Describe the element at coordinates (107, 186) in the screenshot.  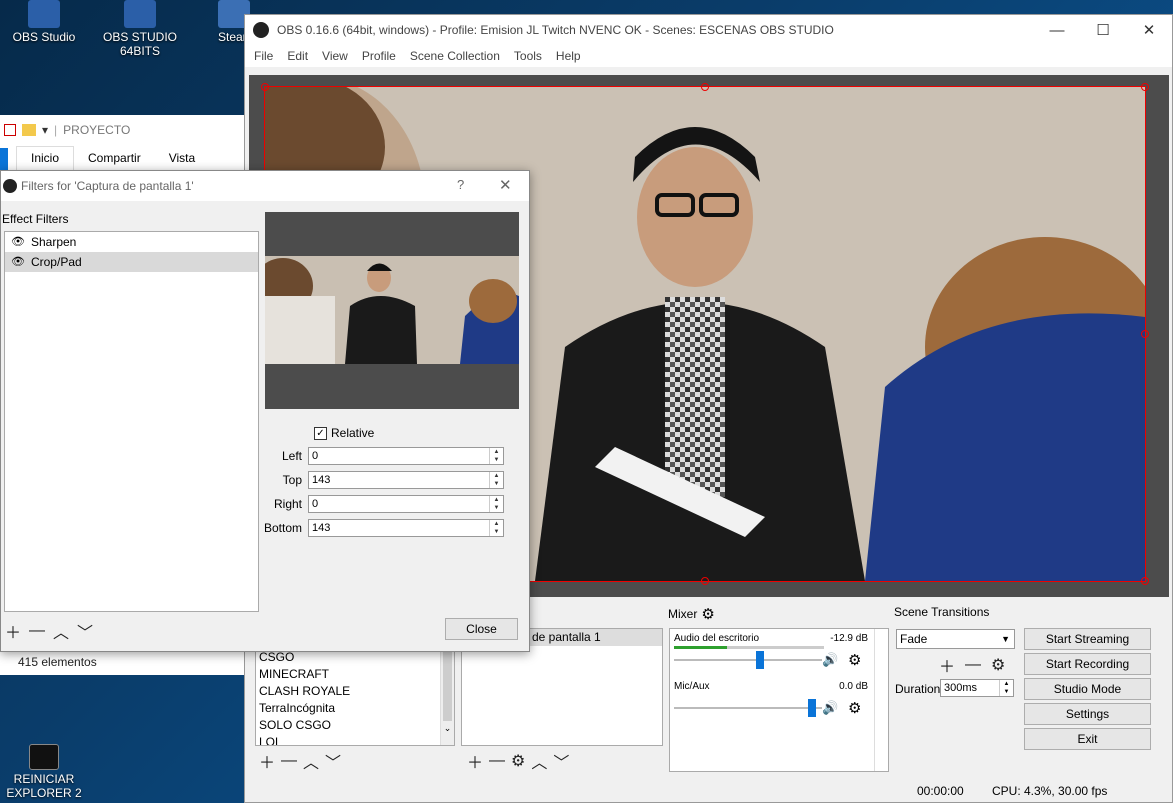
I see `dialog-title: Filters for 'Captura de pantalla 1'` at that location.